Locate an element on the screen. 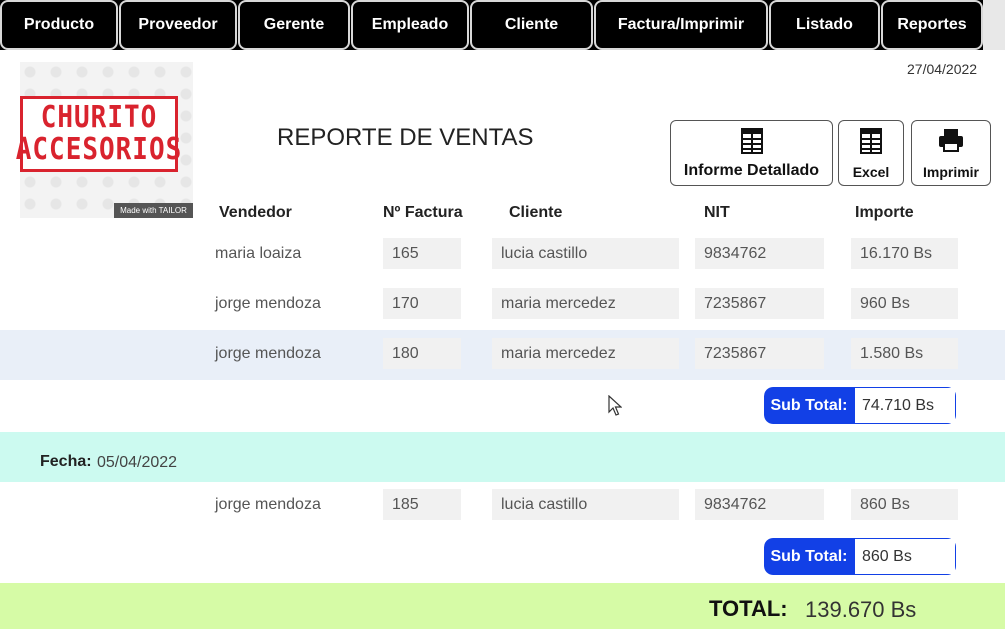  cell-invoice: 180 is located at coordinates (422, 353).